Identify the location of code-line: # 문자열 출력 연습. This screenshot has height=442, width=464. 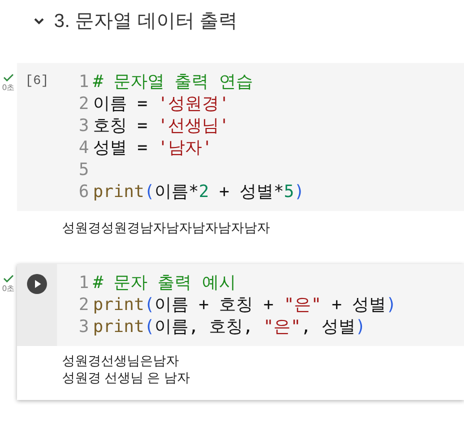
(173, 82).